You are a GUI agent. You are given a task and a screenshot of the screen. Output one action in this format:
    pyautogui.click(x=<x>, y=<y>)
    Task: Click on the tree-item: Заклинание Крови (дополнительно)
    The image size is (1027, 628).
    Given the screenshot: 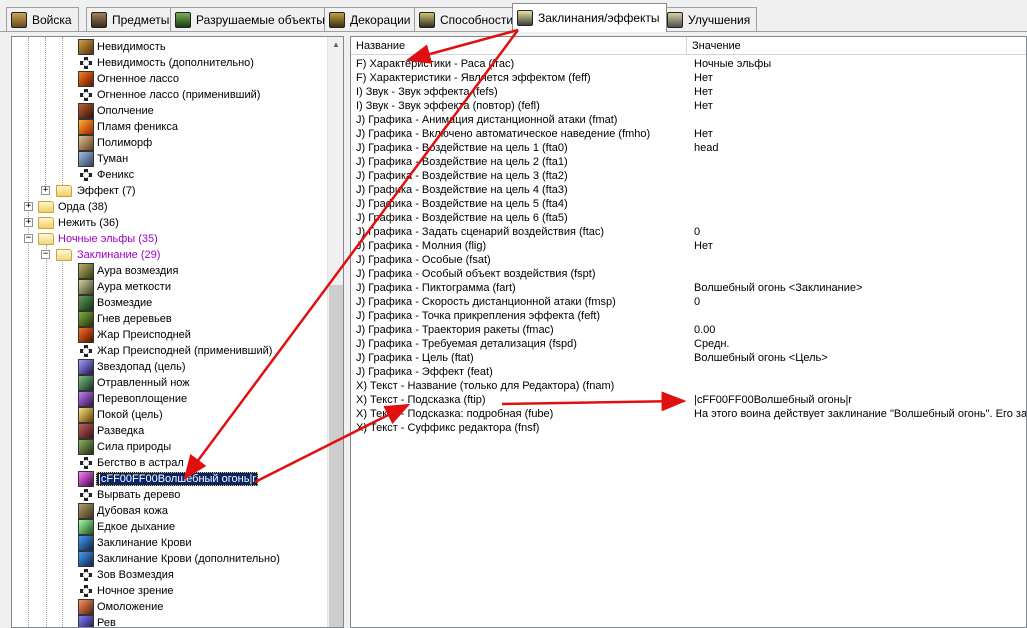 What is the action you would take?
    pyautogui.click(x=172, y=559)
    